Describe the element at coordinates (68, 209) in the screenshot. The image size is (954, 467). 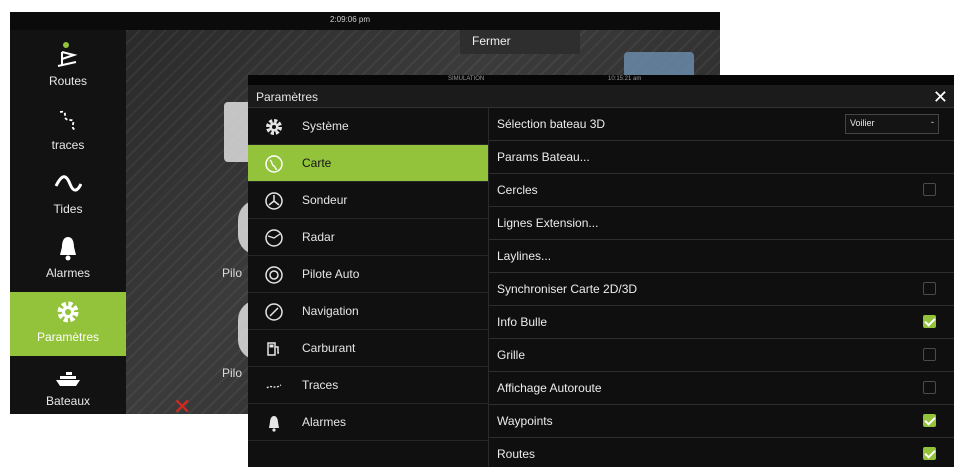
I see `rail-label: Tides` at that location.